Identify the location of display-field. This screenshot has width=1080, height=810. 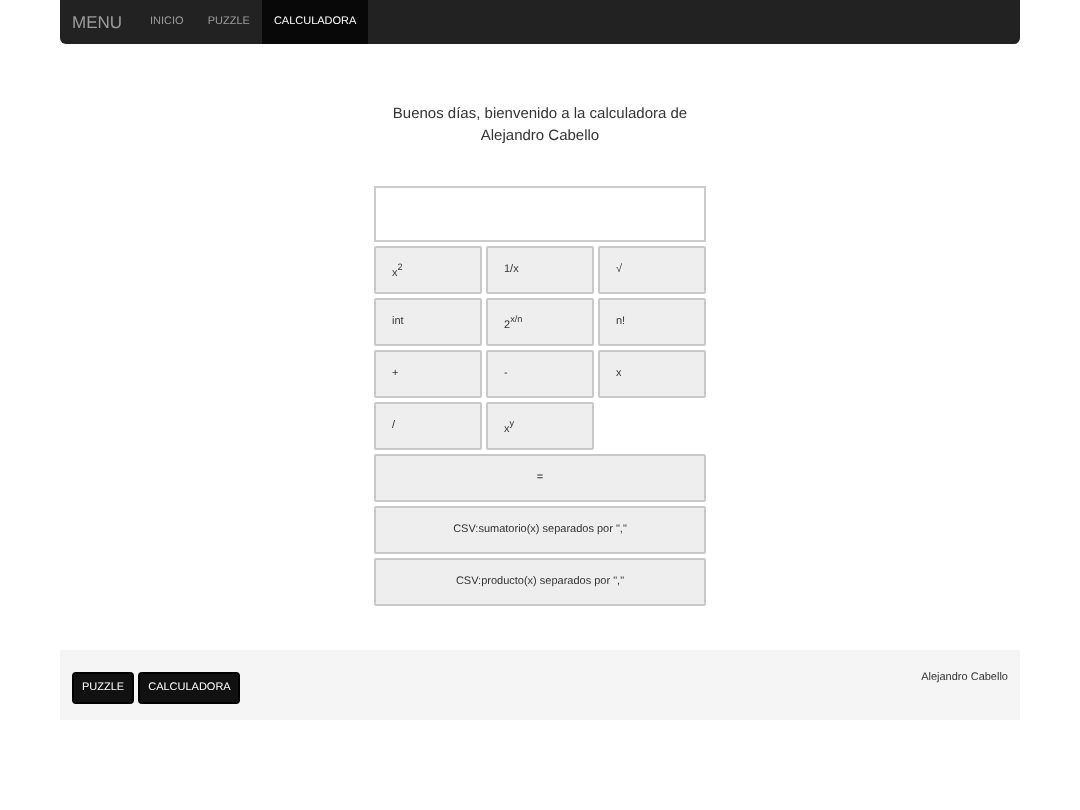
(540, 214).